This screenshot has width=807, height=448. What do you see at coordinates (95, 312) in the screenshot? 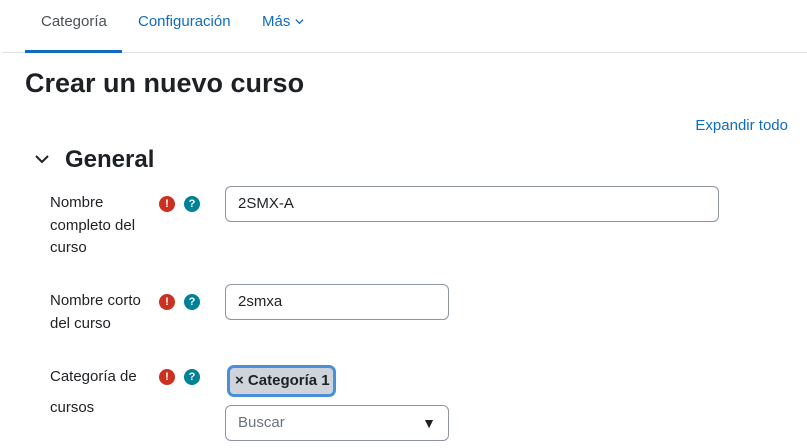
I see `shortname-label: Nombre corto del curso` at bounding box center [95, 312].